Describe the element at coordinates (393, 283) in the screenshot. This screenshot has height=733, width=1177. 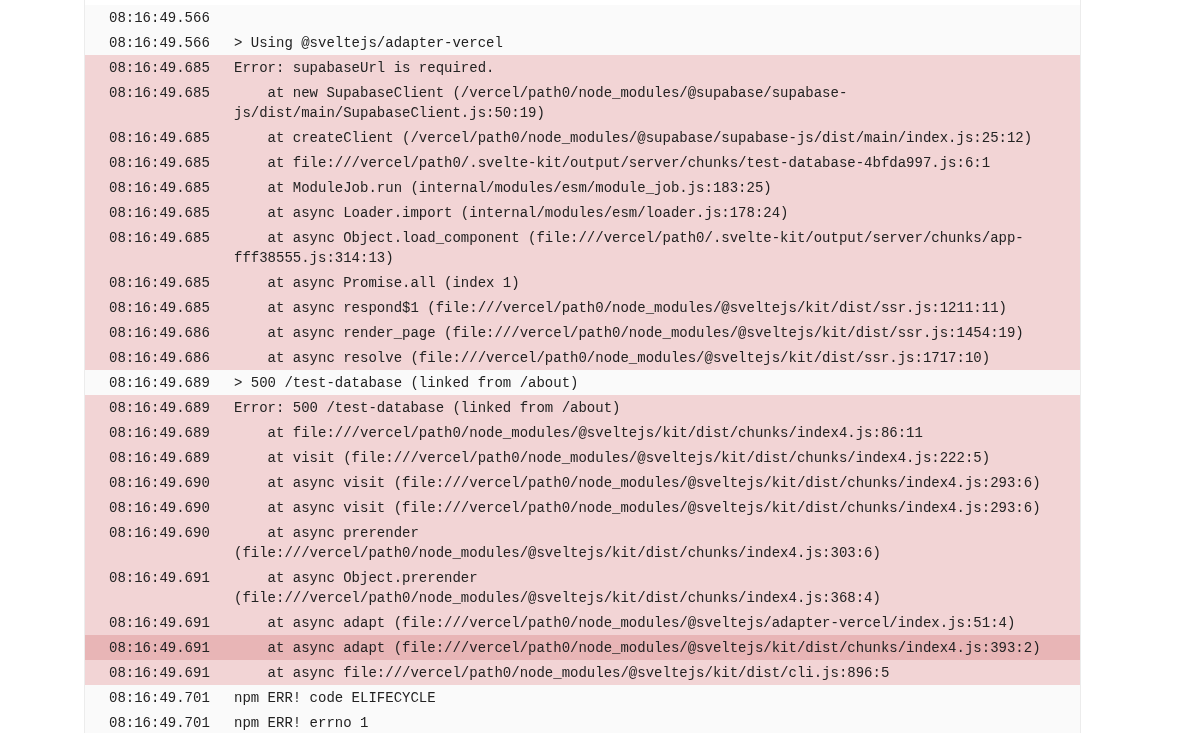
I see `log-message: at async Promise.all (index 1)` at that location.